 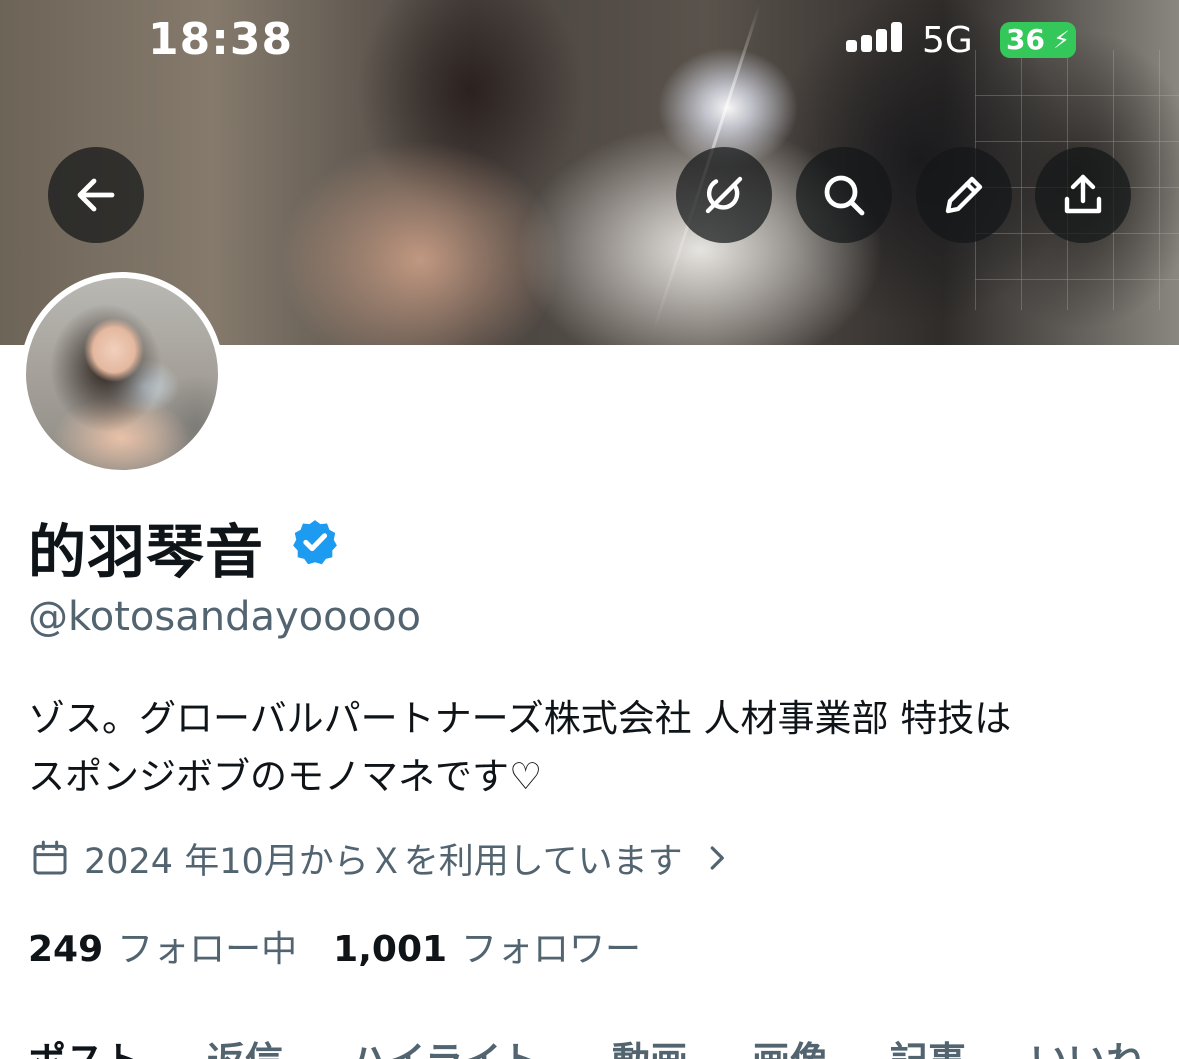 What do you see at coordinates (520, 718) in the screenshot?
I see `bio-line: ゾス。グローバルパートナーズ株式会社 人材事業部 特技は` at bounding box center [520, 718].